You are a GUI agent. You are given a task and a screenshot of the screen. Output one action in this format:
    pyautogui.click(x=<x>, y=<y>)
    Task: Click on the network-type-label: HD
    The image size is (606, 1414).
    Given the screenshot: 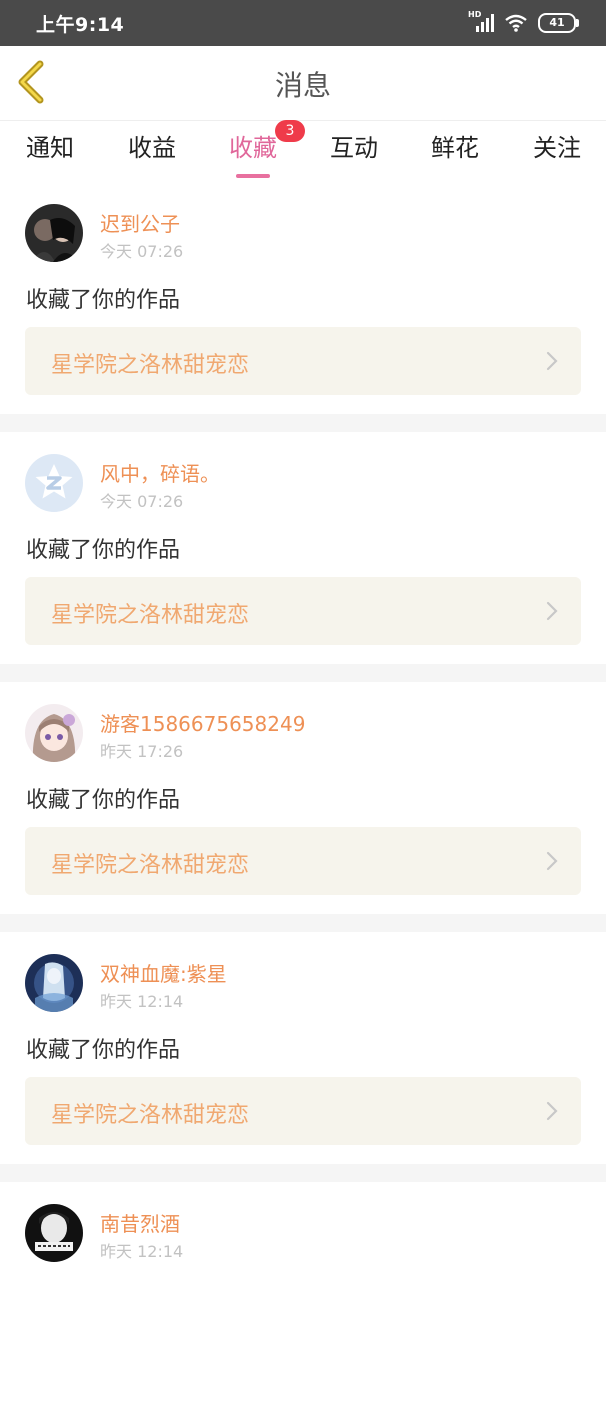 What is the action you would take?
    pyautogui.click(x=475, y=14)
    